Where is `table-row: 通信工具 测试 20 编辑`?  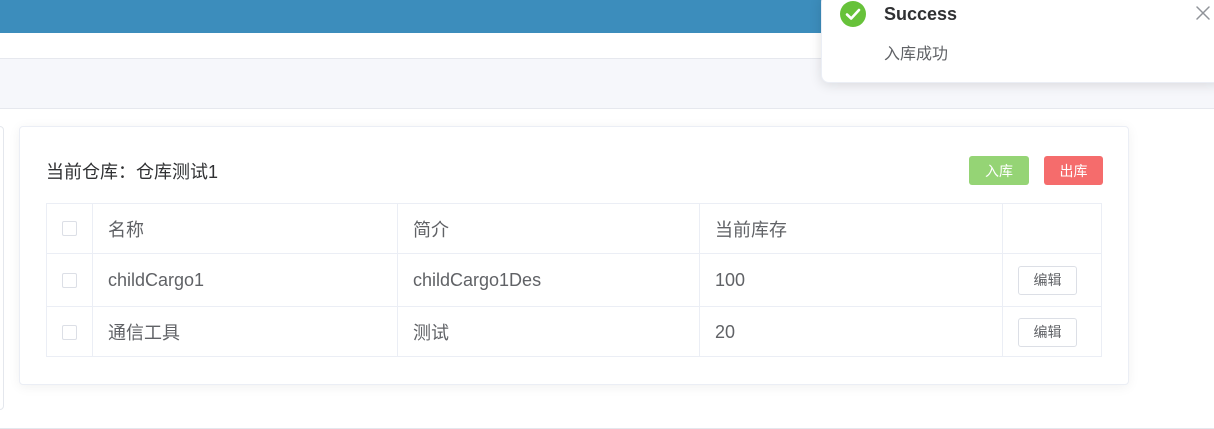 table-row: 通信工具 测试 20 编辑 is located at coordinates (574, 332).